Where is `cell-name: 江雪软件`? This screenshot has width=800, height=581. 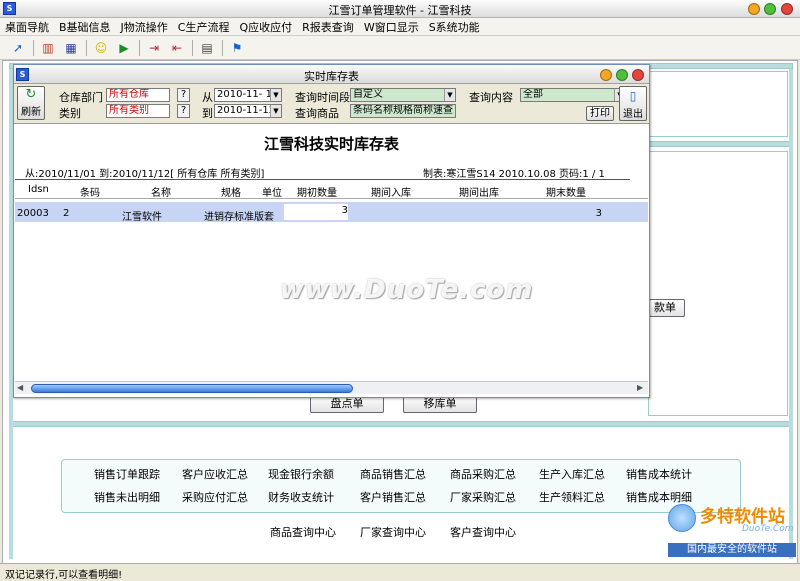 cell-name: 江雪软件 is located at coordinates (142, 217).